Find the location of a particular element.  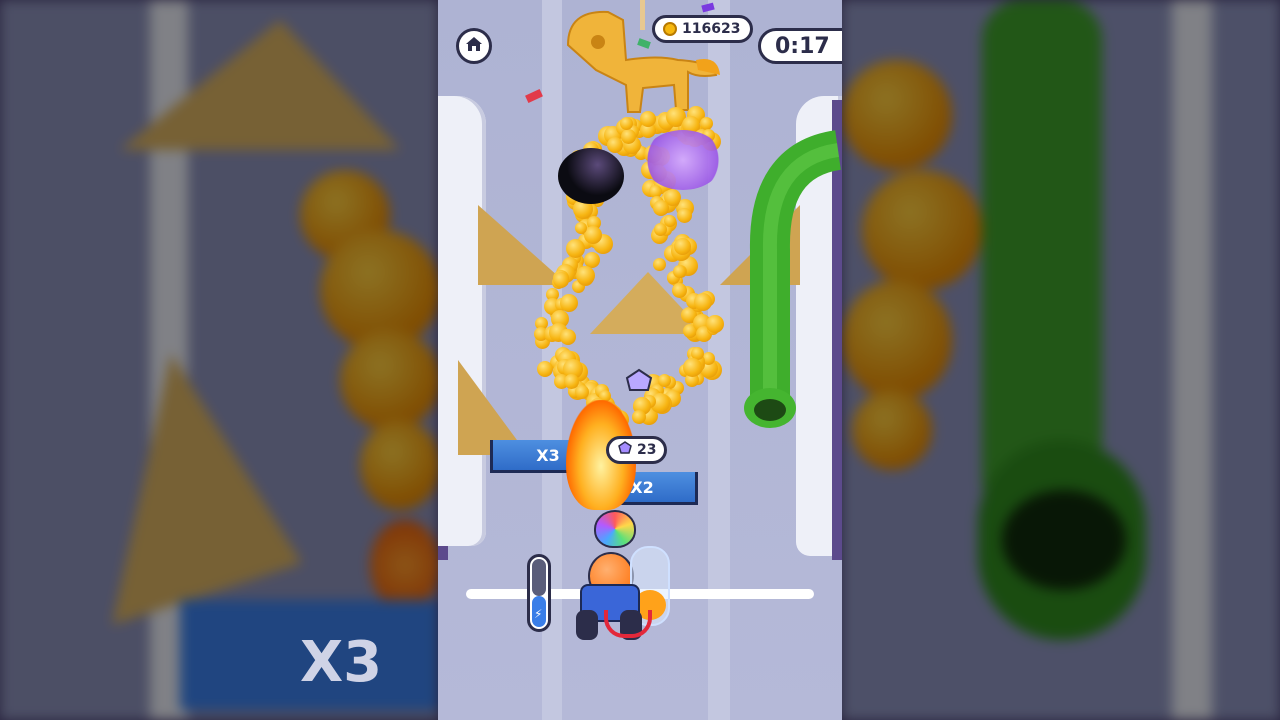

gem-count: 23 is located at coordinates (647, 450).